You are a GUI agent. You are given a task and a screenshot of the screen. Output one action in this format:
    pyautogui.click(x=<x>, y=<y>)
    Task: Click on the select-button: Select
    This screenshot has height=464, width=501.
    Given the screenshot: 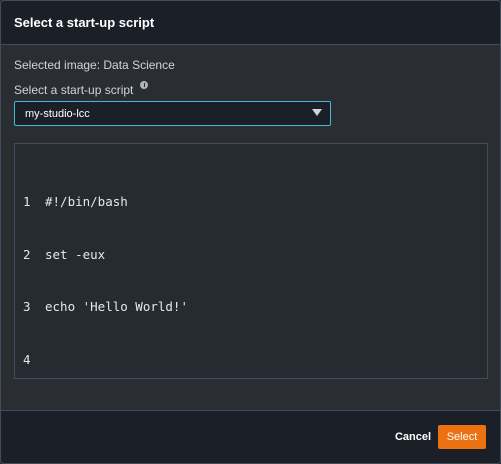 What is the action you would take?
    pyautogui.click(x=462, y=437)
    